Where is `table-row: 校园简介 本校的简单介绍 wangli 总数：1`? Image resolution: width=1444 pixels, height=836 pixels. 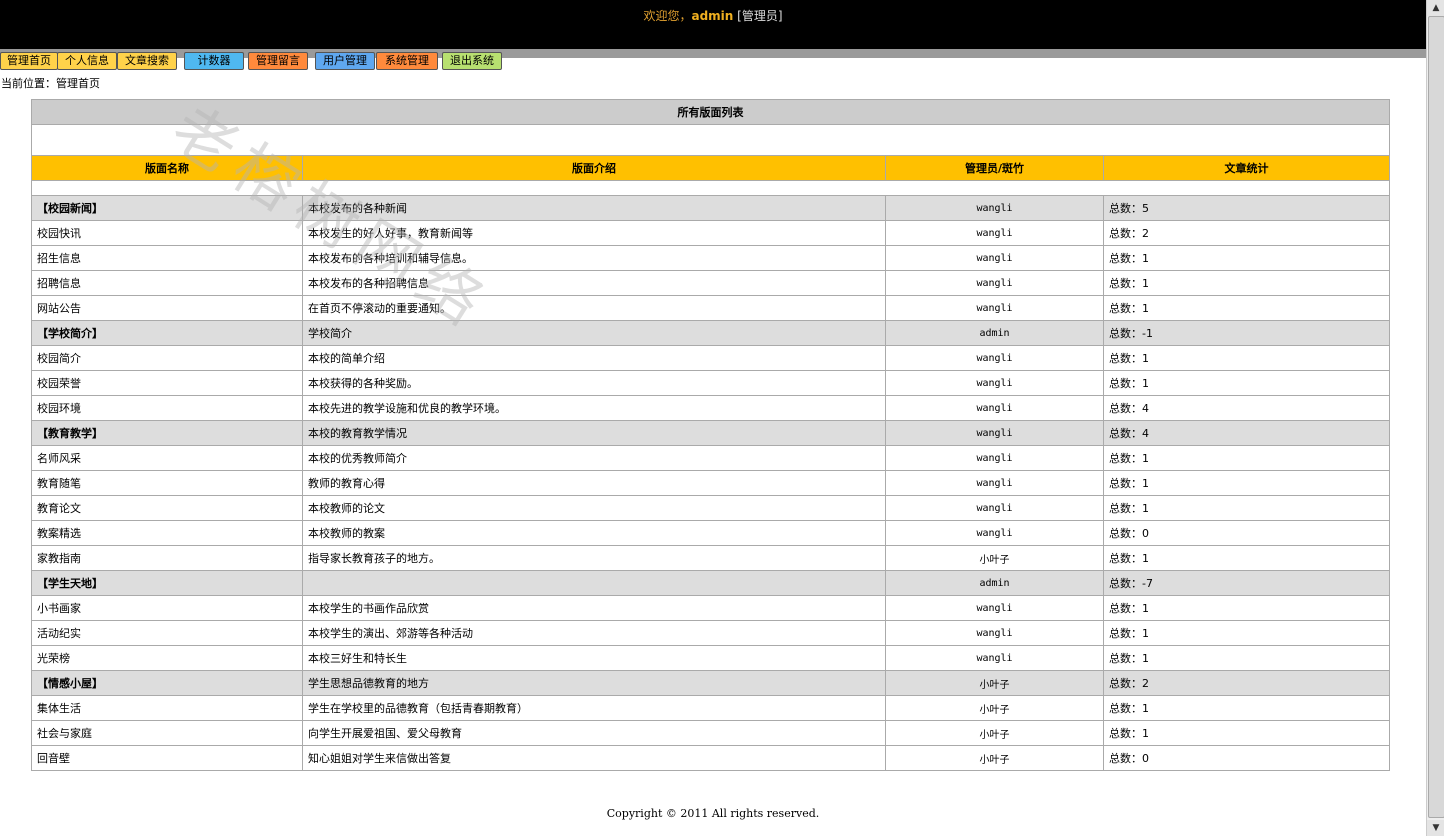
table-row: 校园简介 本校的简单介绍 wangli 总数：1 is located at coordinates (710, 358).